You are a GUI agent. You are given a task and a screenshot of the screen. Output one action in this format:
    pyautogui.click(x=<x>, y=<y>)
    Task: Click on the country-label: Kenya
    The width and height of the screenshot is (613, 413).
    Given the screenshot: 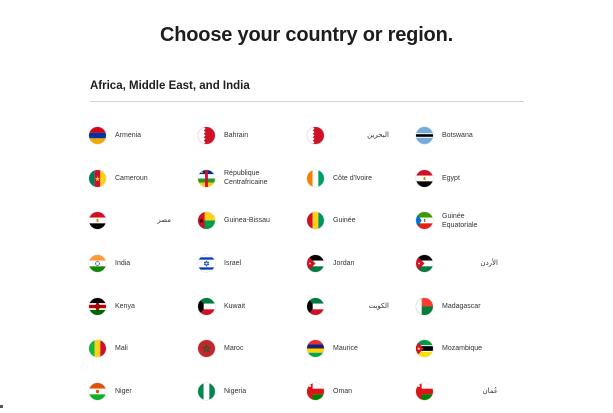 What is the action you would take?
    pyautogui.click(x=125, y=306)
    